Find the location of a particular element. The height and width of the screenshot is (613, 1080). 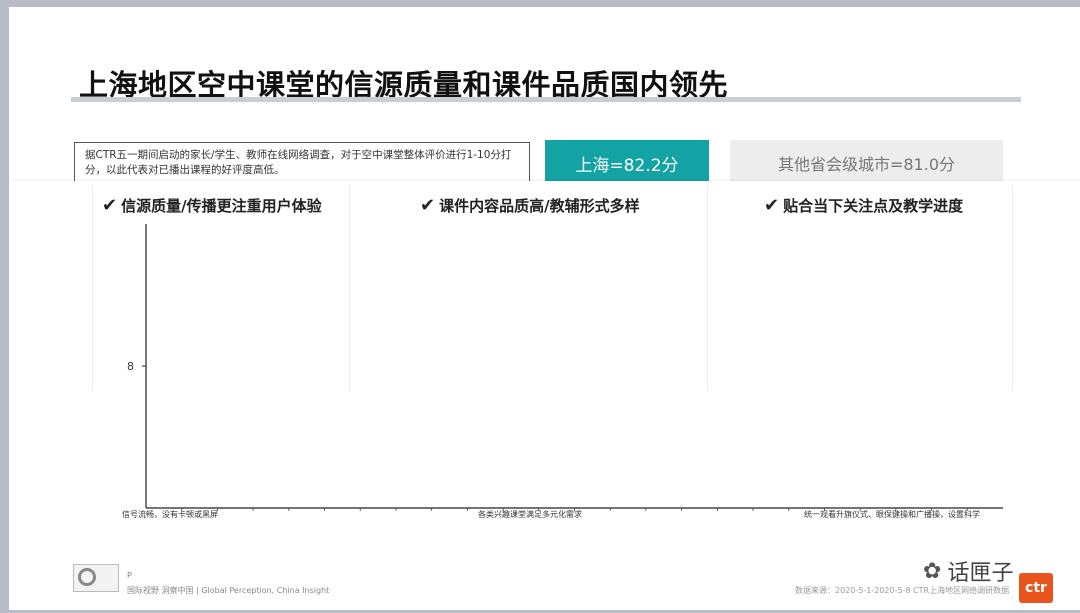

x-category-label: 各类兴趣课堂满足多元化需求 is located at coordinates (530, 514).